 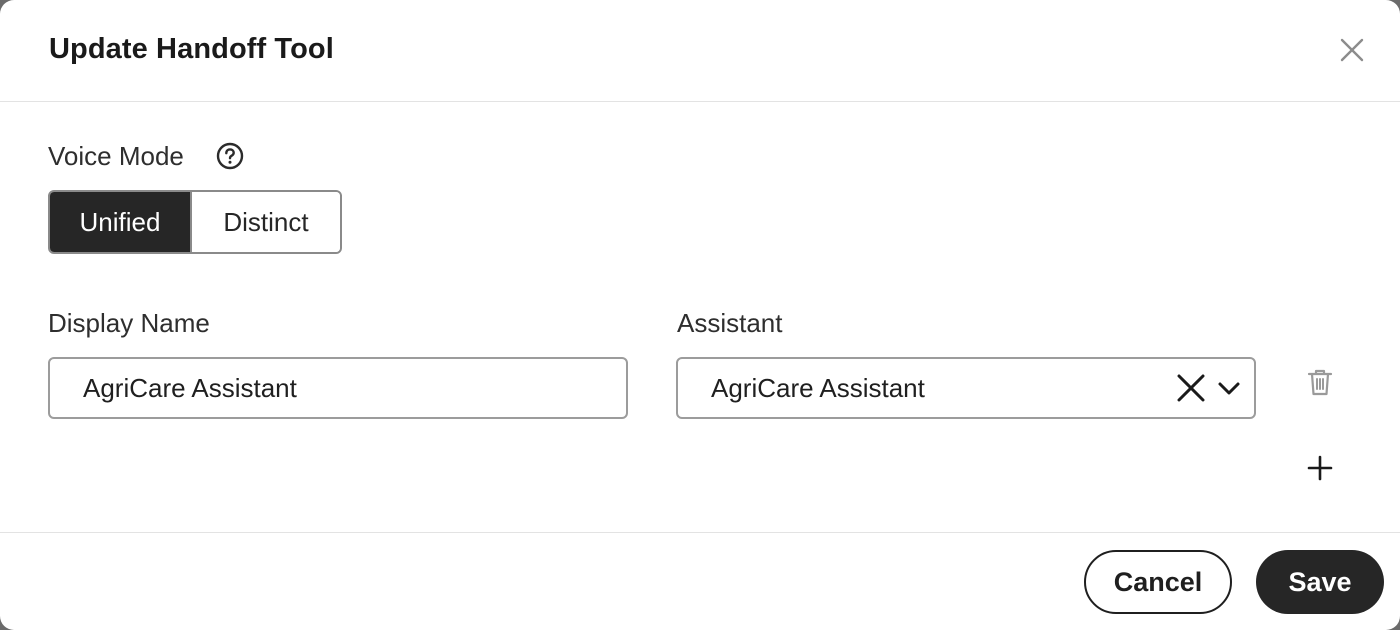 What do you see at coordinates (1158, 582) in the screenshot?
I see `cancel-button: Cancel` at bounding box center [1158, 582].